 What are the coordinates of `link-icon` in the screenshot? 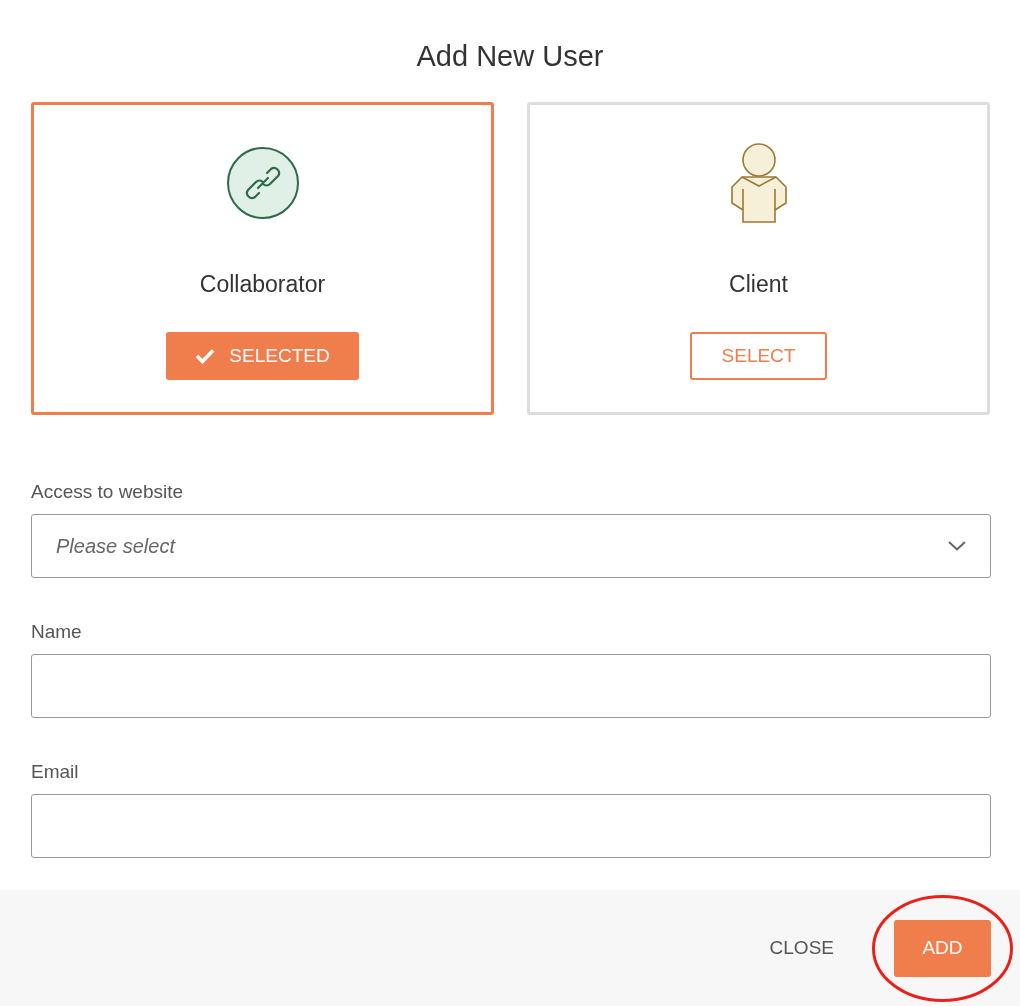 It's located at (262, 183).